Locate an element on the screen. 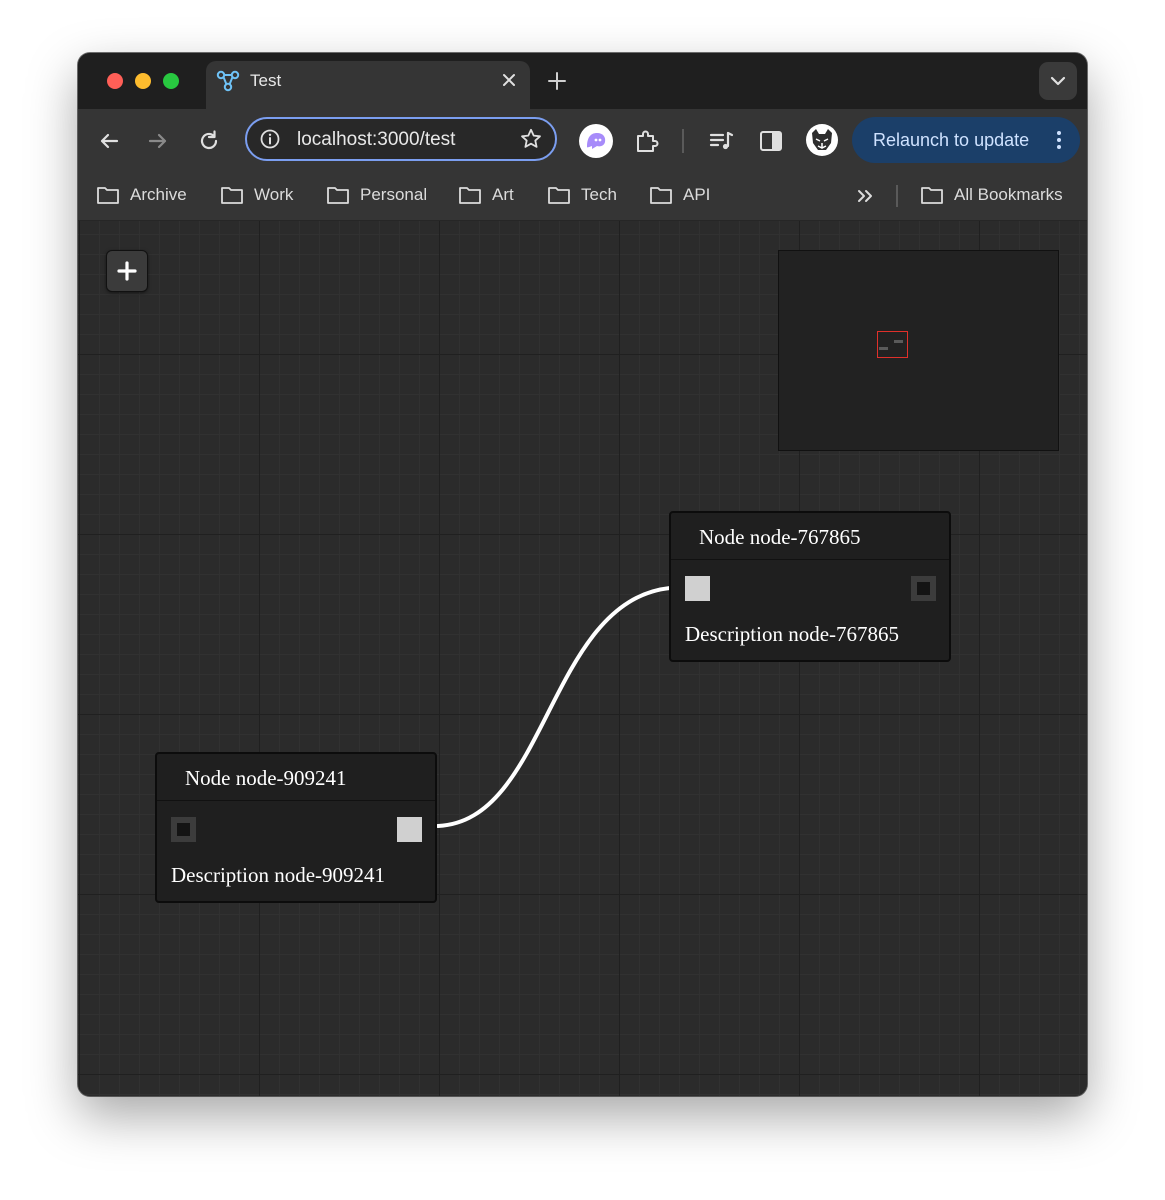  address-bar: localhost:3000/test is located at coordinates (401, 139).